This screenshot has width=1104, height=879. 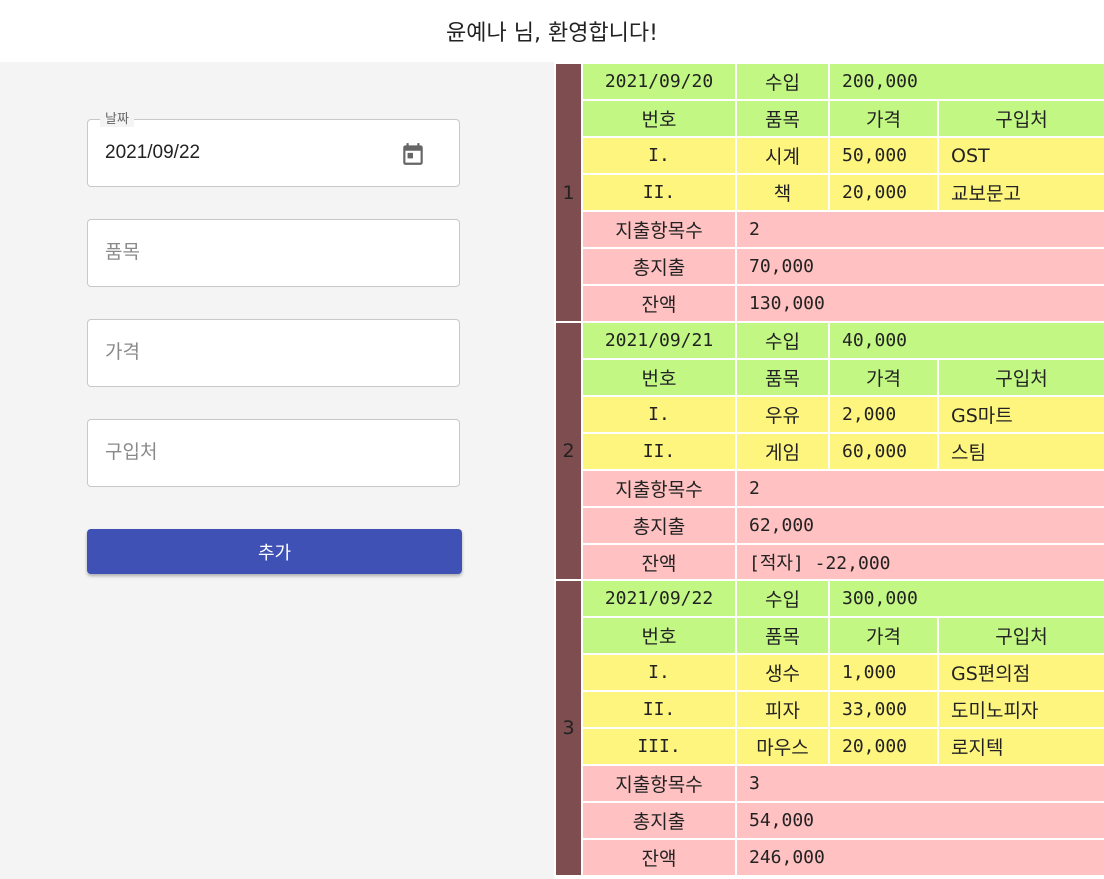 What do you see at coordinates (1020, 451) in the screenshot?
I see `expense-store: 스팀` at bounding box center [1020, 451].